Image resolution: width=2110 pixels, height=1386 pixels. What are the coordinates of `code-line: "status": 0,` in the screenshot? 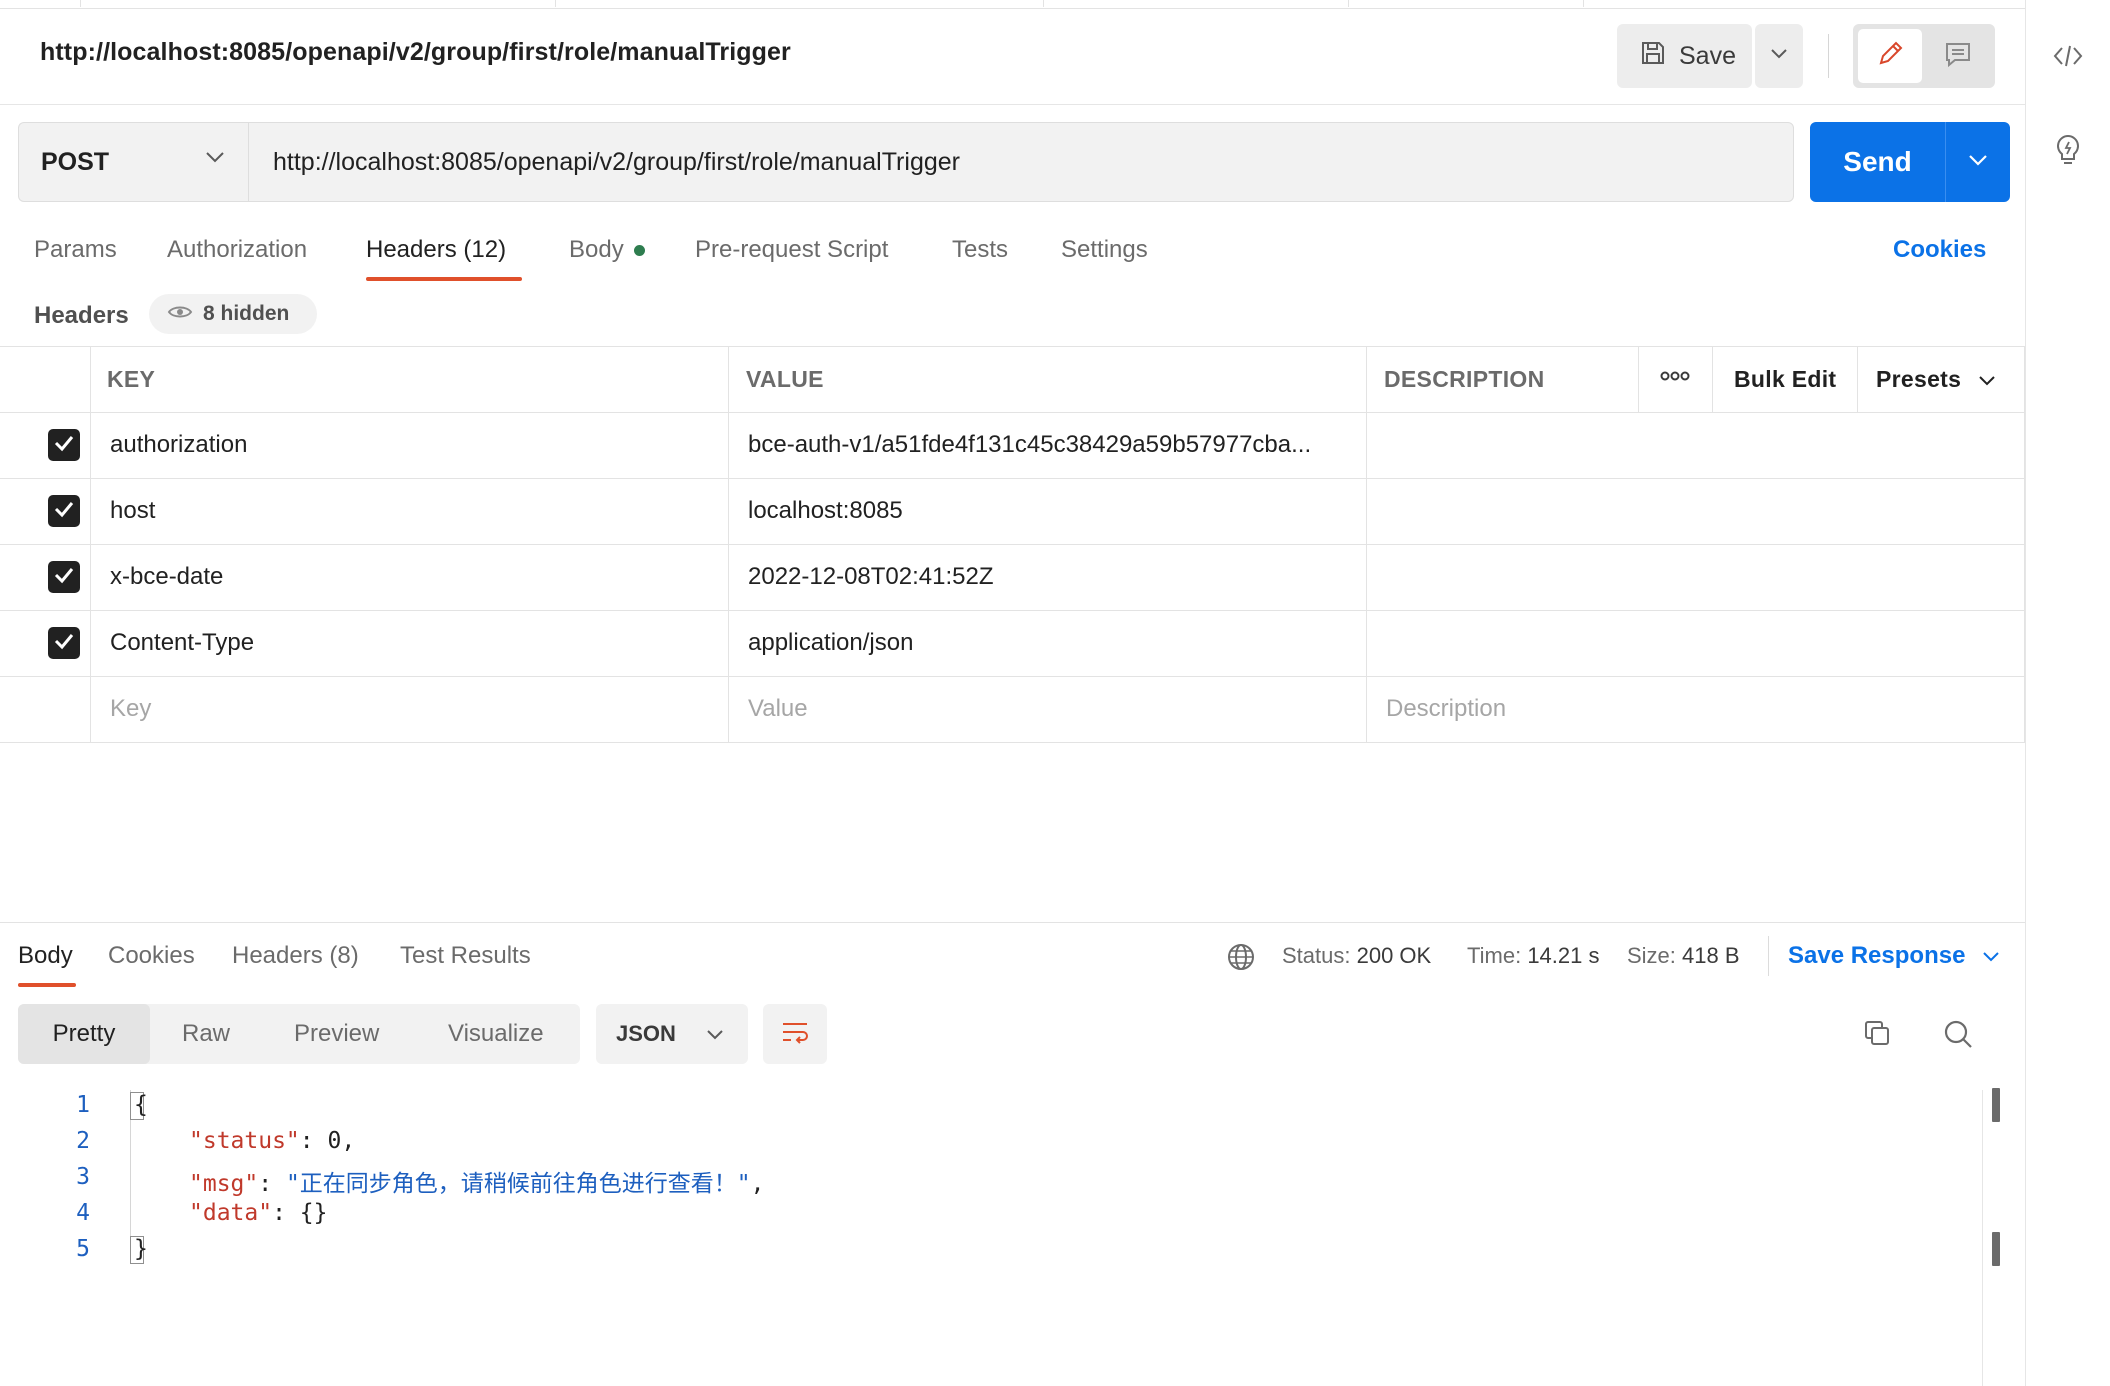 It's located at (272, 1141).